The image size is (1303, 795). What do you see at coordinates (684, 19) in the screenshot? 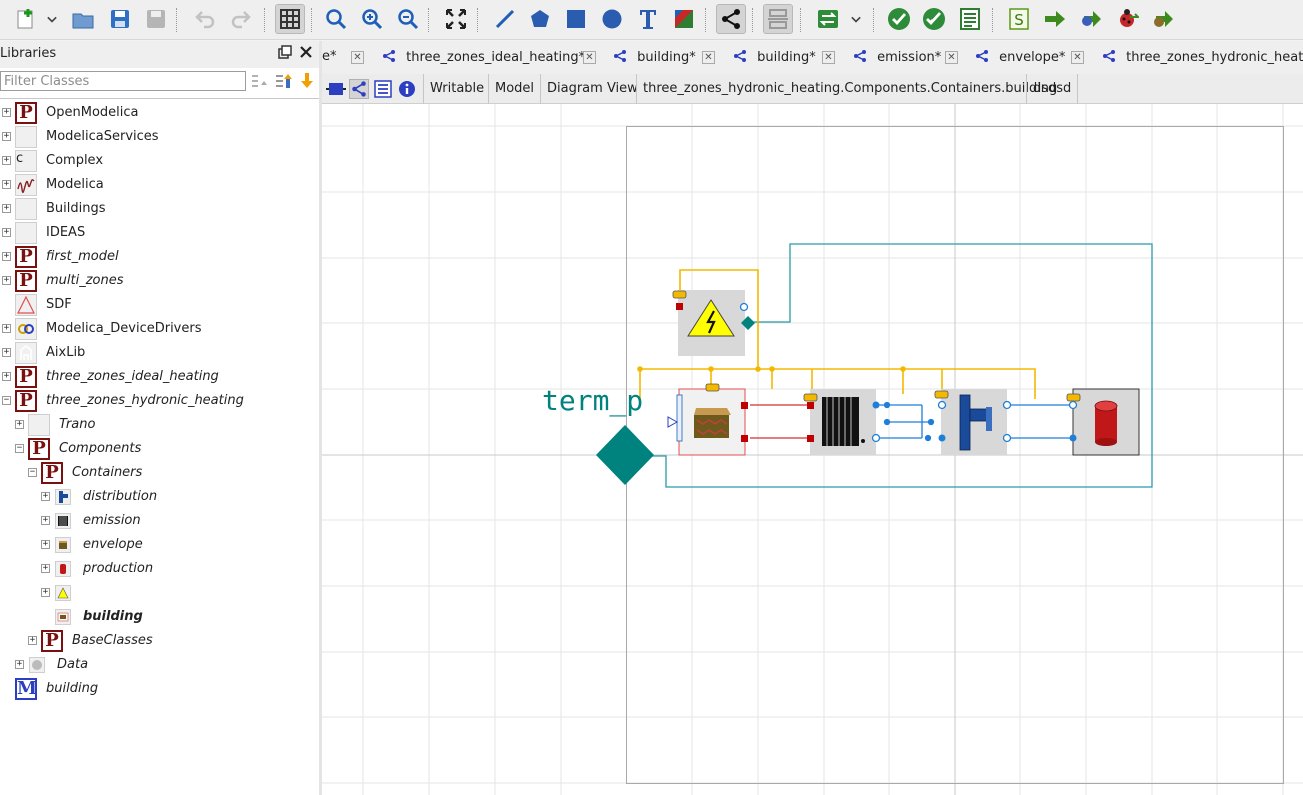
I see `bitmap-icon` at bounding box center [684, 19].